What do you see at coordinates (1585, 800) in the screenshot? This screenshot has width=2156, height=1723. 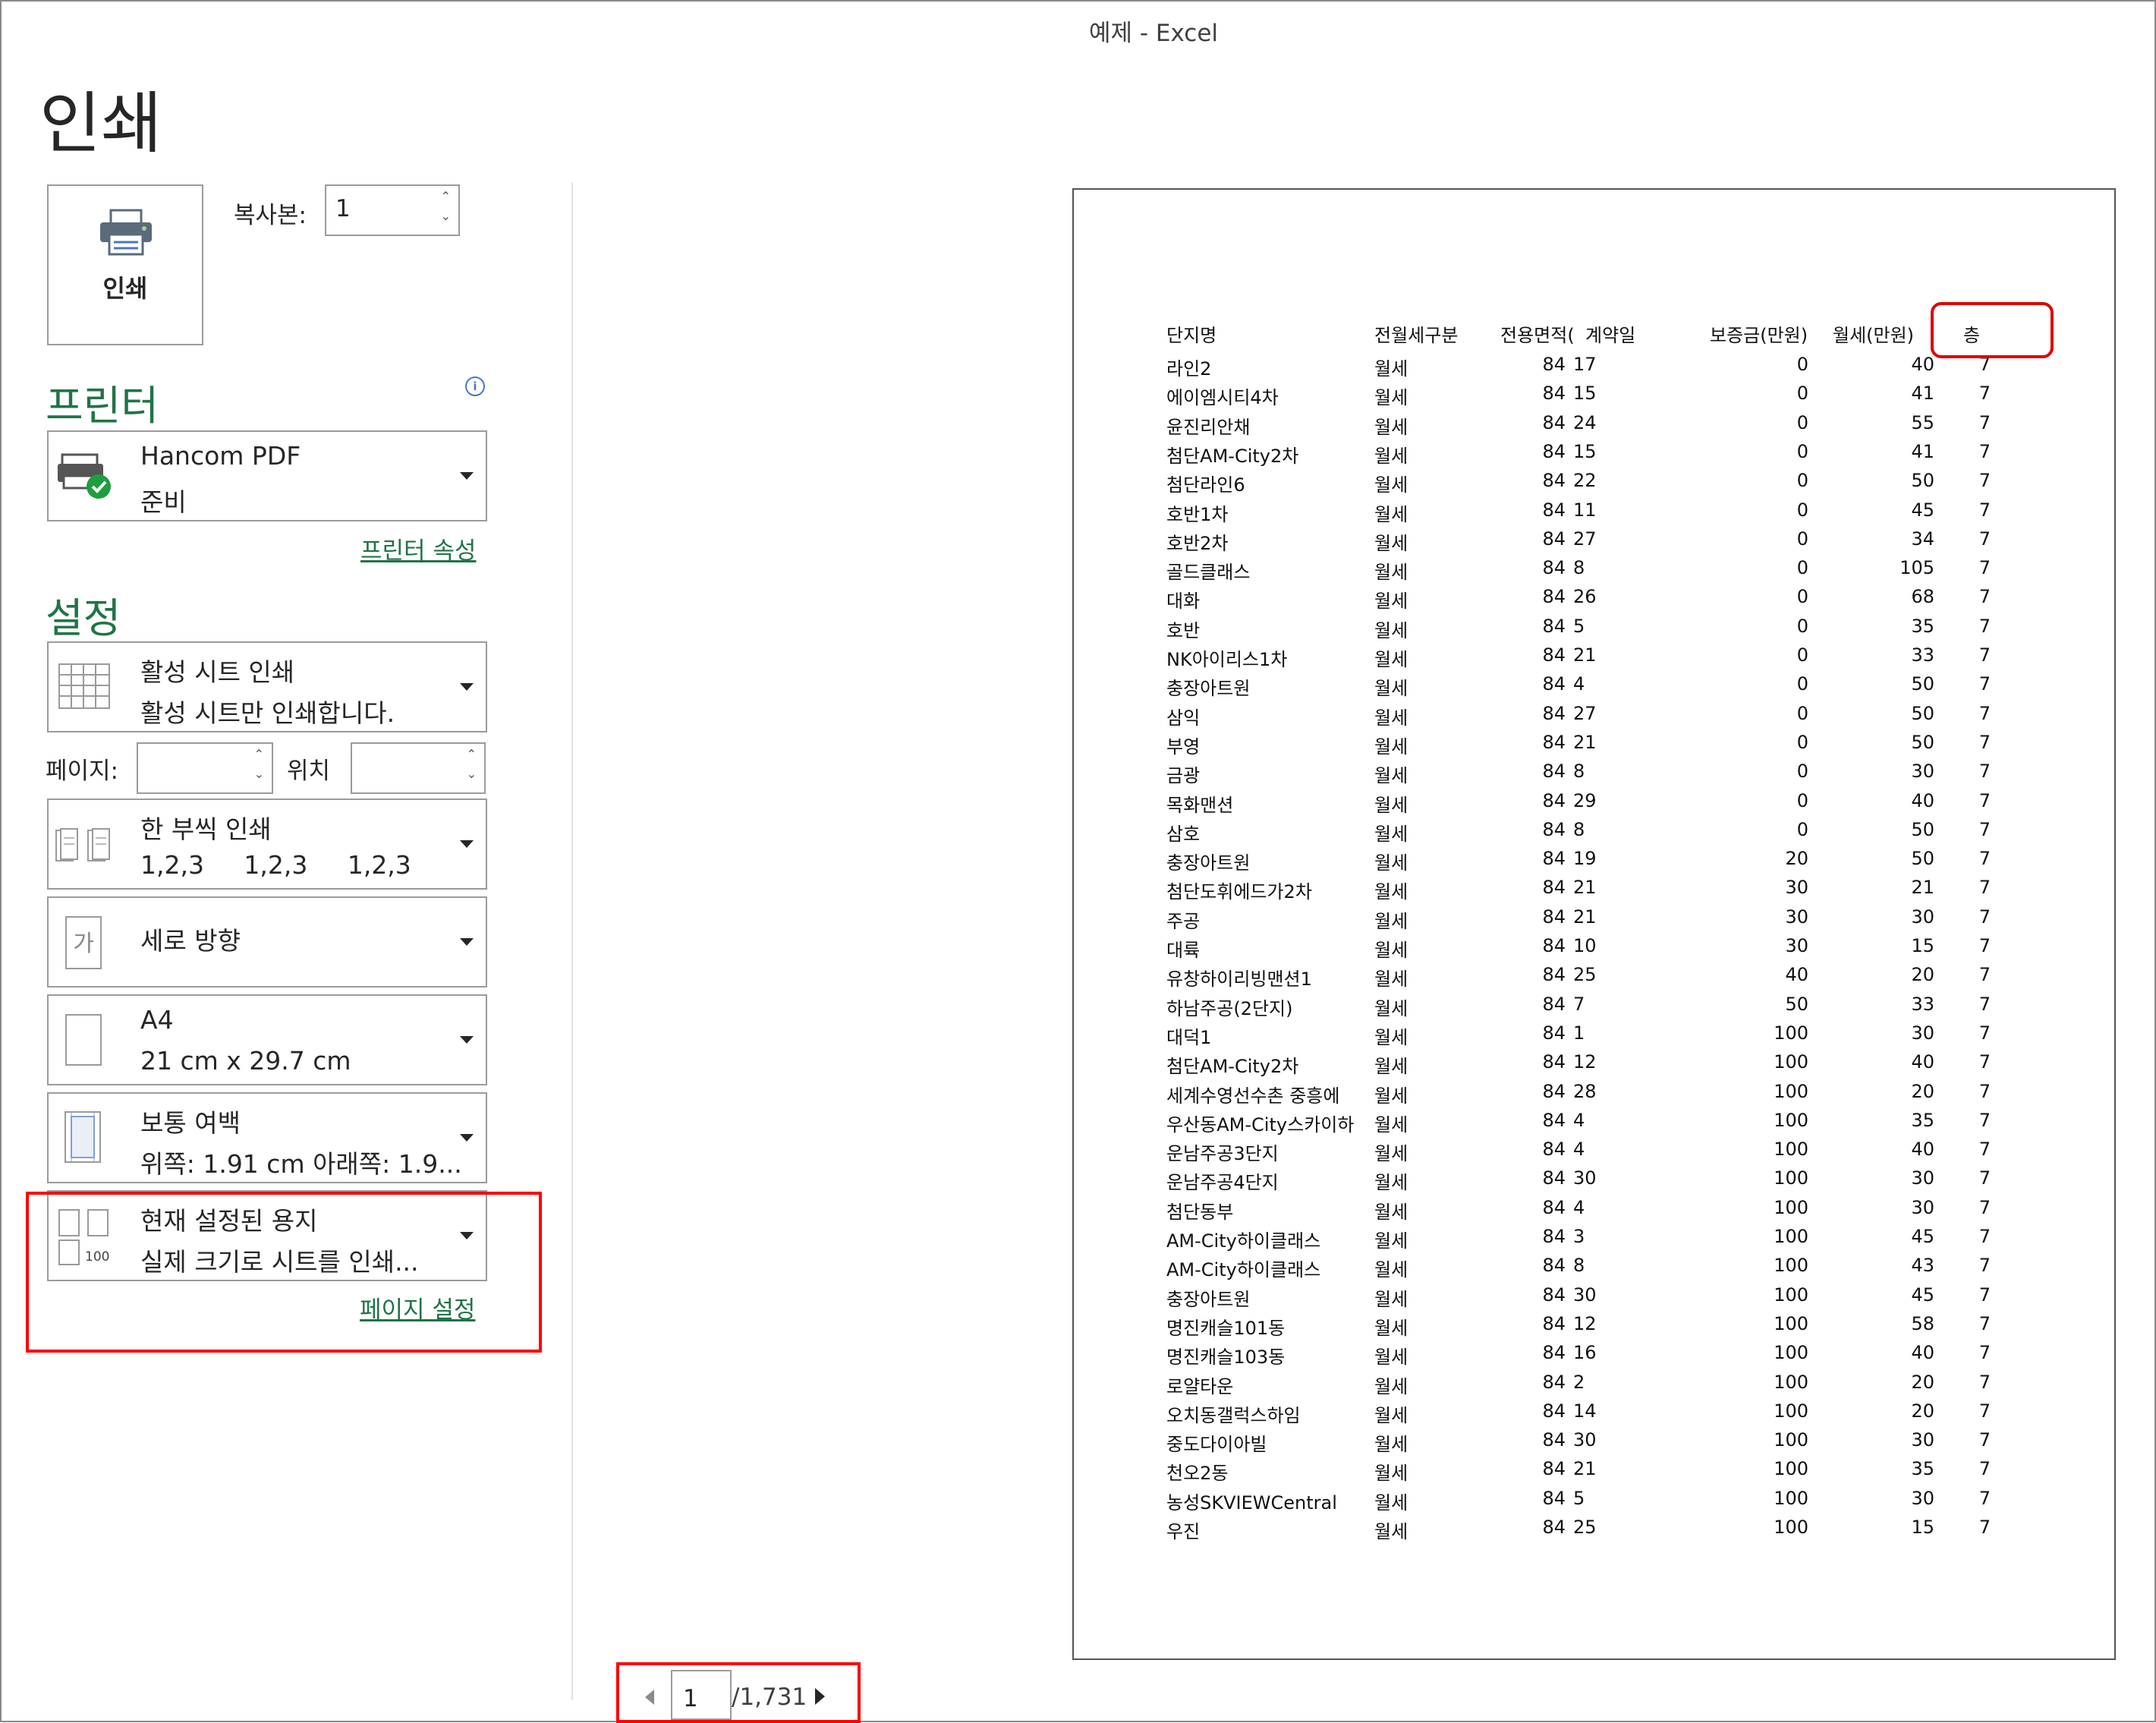 I see `preview-data-cell: 29` at bounding box center [1585, 800].